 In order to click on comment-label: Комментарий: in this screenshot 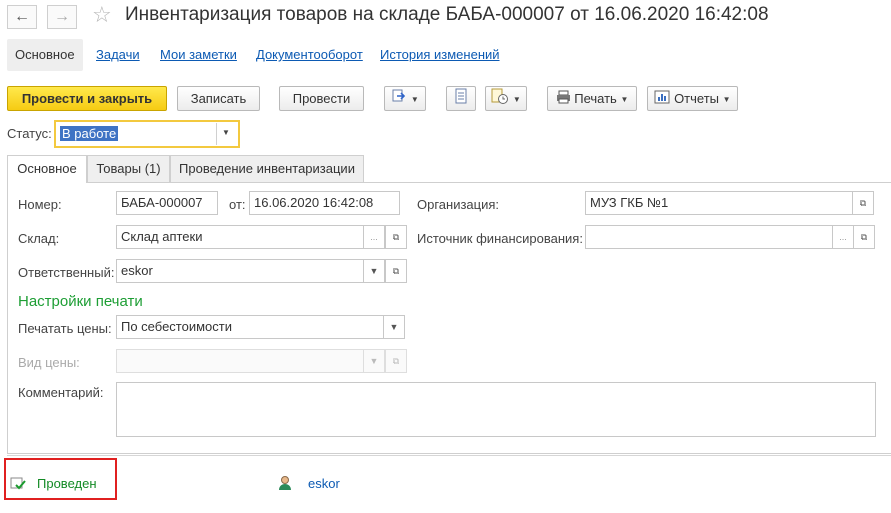, I will do `click(61, 392)`.